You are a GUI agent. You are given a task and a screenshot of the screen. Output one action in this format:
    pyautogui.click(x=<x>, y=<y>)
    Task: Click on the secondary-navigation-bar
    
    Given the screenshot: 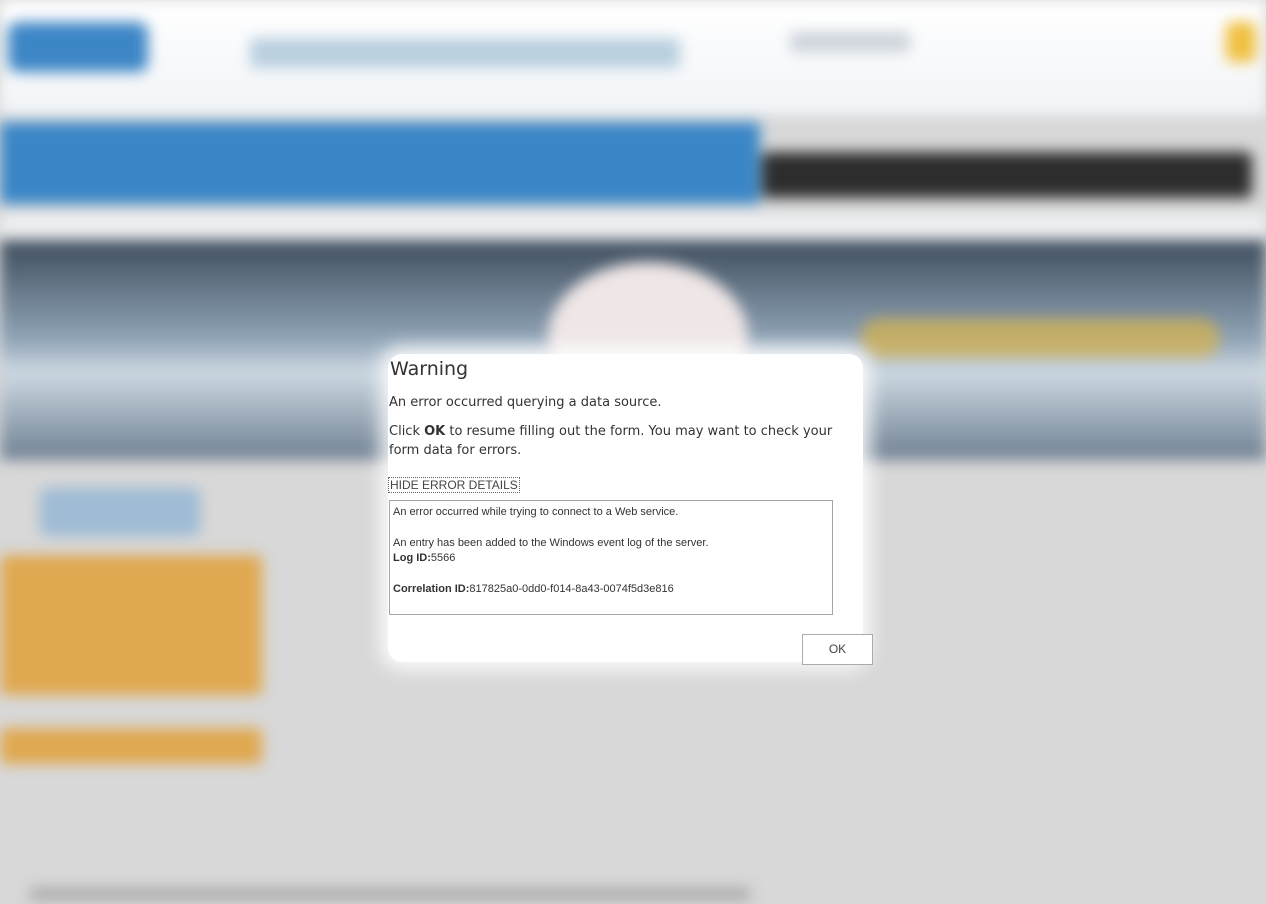 What is the action you would take?
    pyautogui.click(x=1007, y=175)
    